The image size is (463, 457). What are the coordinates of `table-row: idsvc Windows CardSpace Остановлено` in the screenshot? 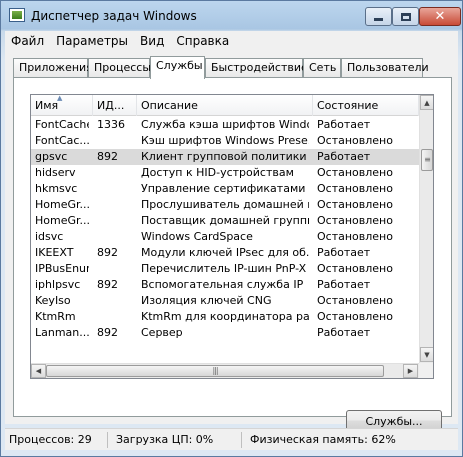 It's located at (225, 237).